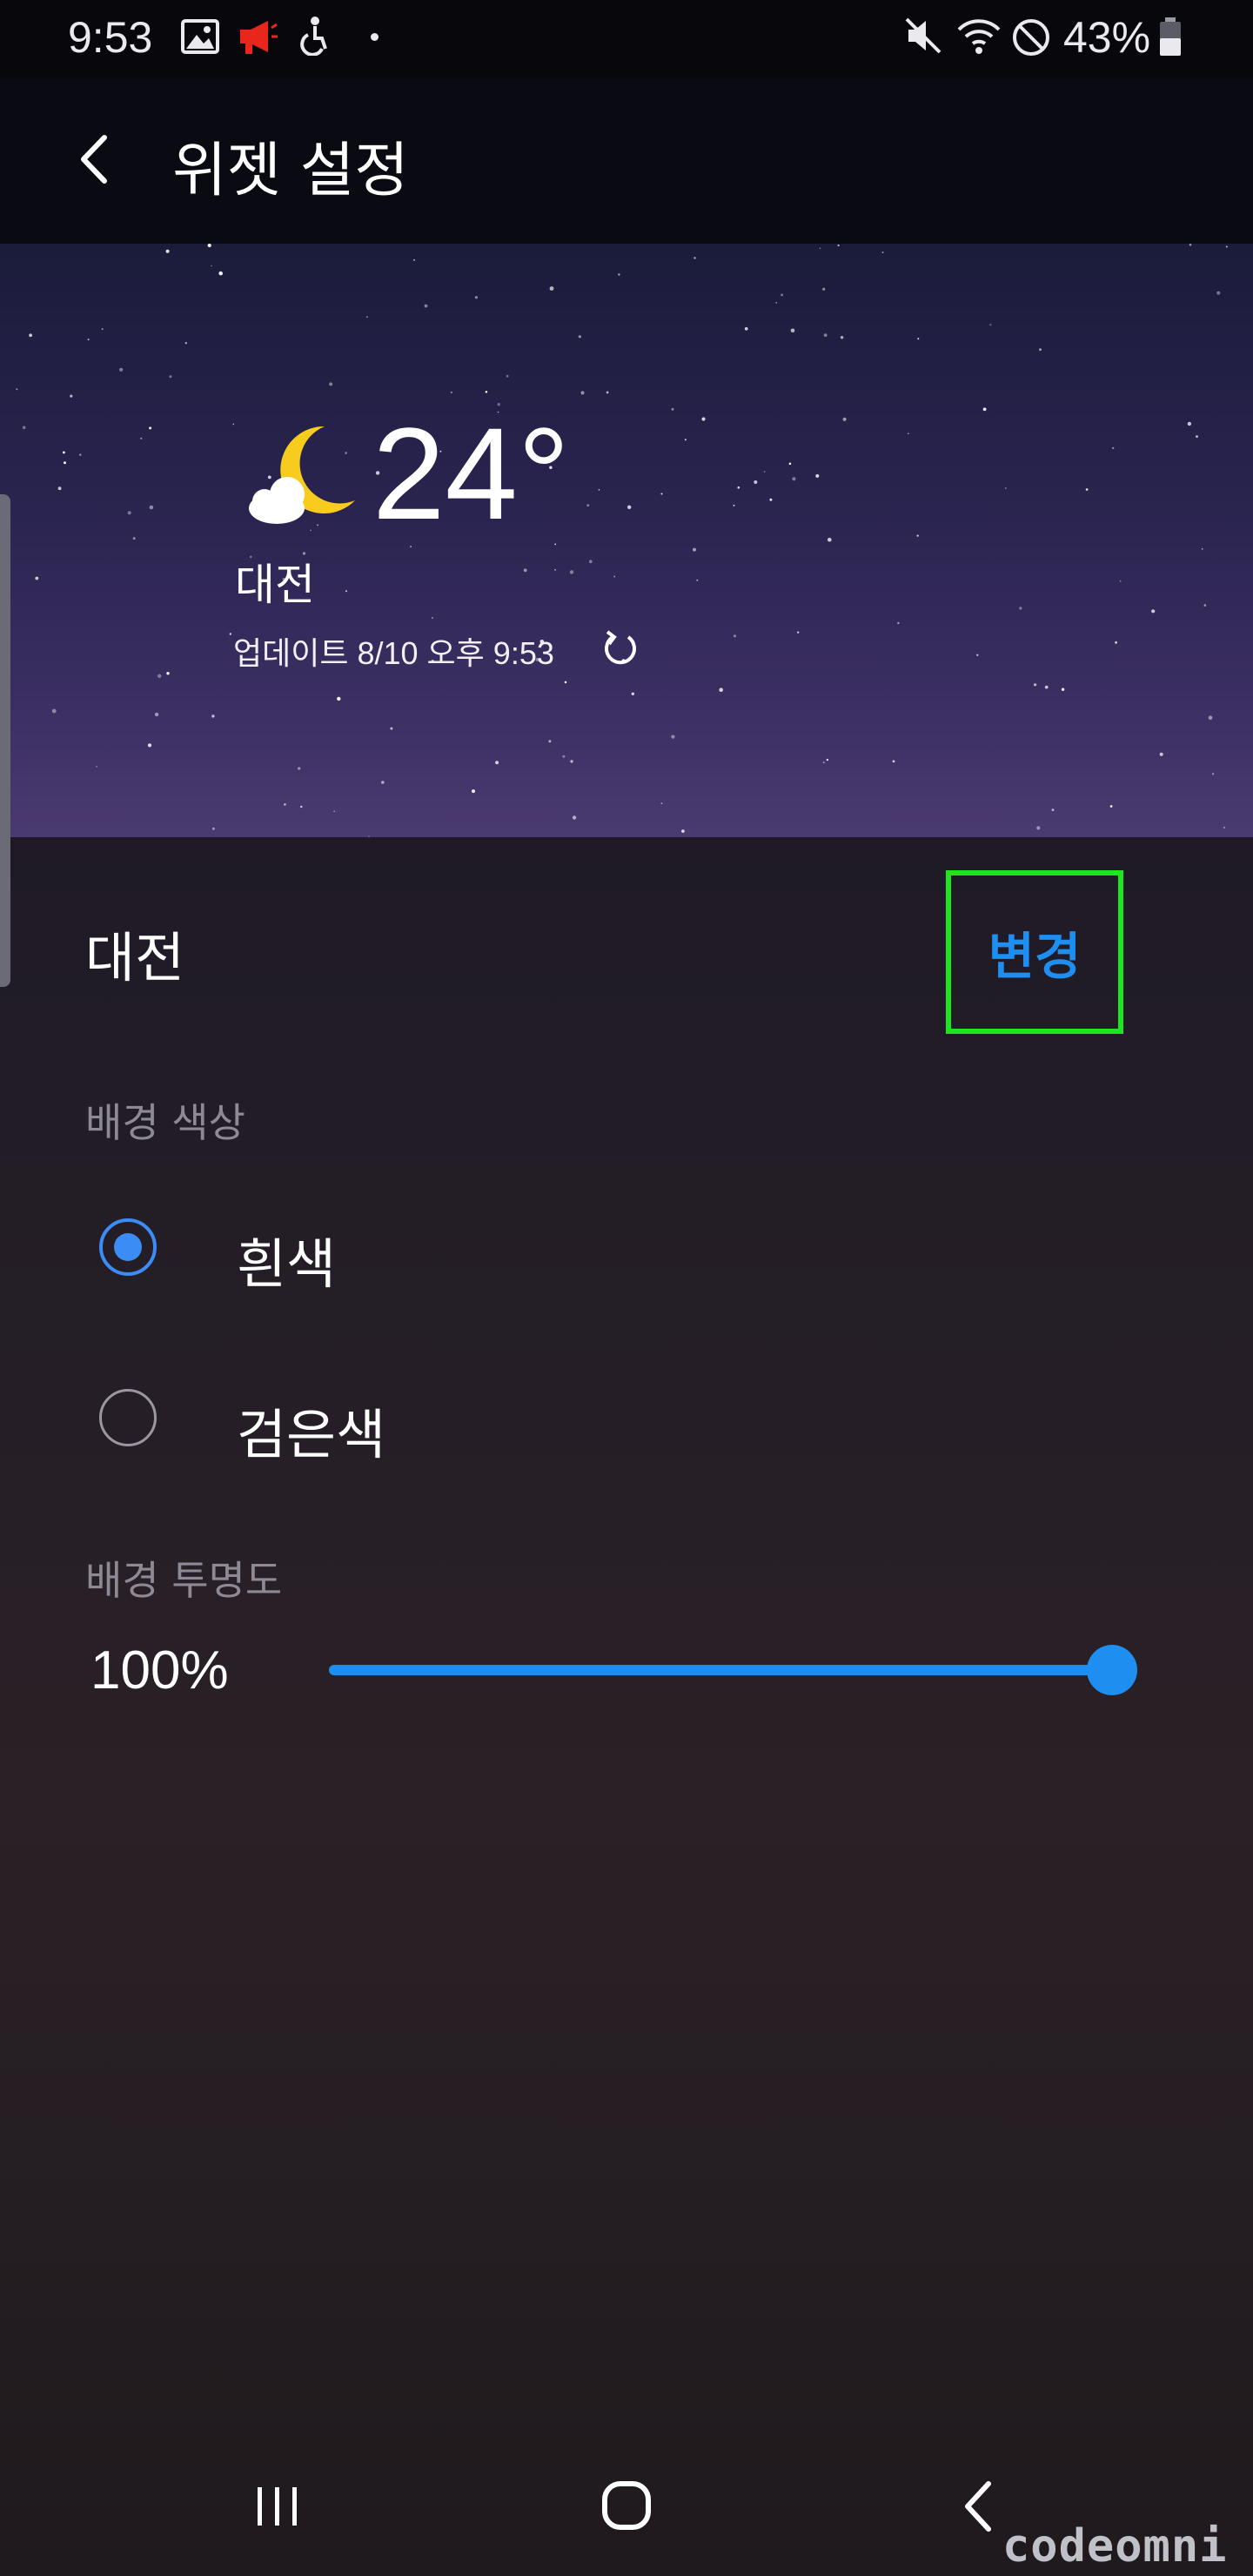 This screenshot has height=2576, width=1253. Describe the element at coordinates (311, 1435) in the screenshot. I see `radio-label-black: 검은색` at that location.